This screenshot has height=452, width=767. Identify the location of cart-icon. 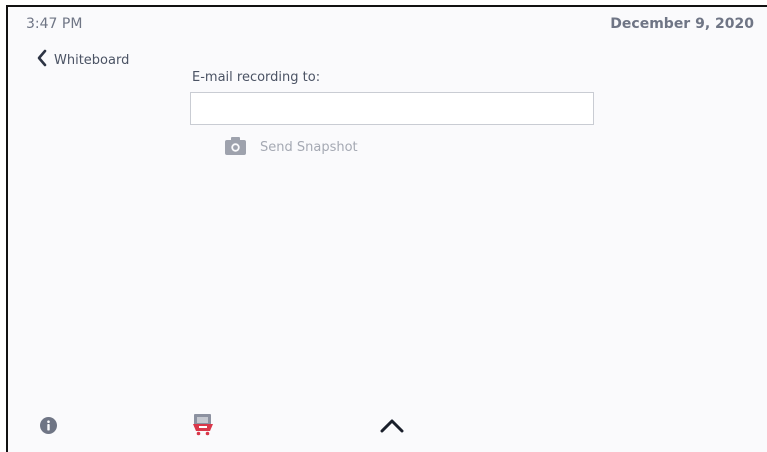
(203, 427).